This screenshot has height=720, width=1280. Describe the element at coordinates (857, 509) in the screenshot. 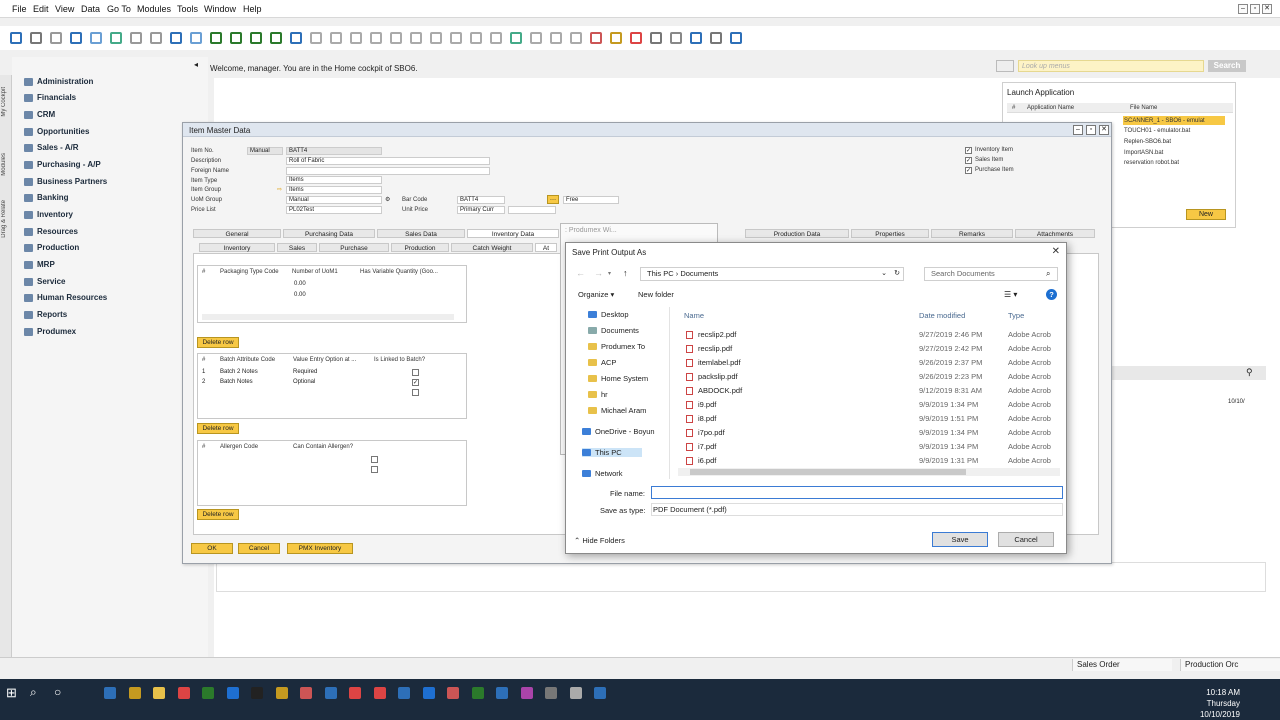

I see `save-as-type-select: PDF Document (*.pdf)` at that location.